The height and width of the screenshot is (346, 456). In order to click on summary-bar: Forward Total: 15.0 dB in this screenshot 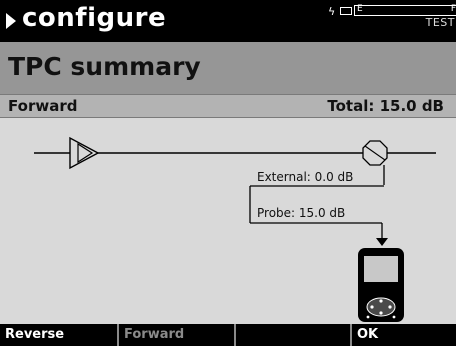, I will do `click(228, 106)`.